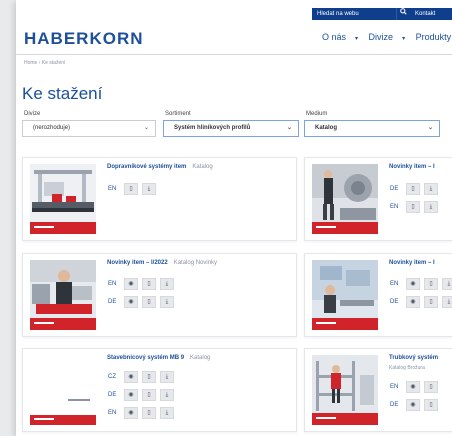 The height and width of the screenshot is (436, 452). I want to click on language-row: DE ▯ ⤓, so click(421, 189).